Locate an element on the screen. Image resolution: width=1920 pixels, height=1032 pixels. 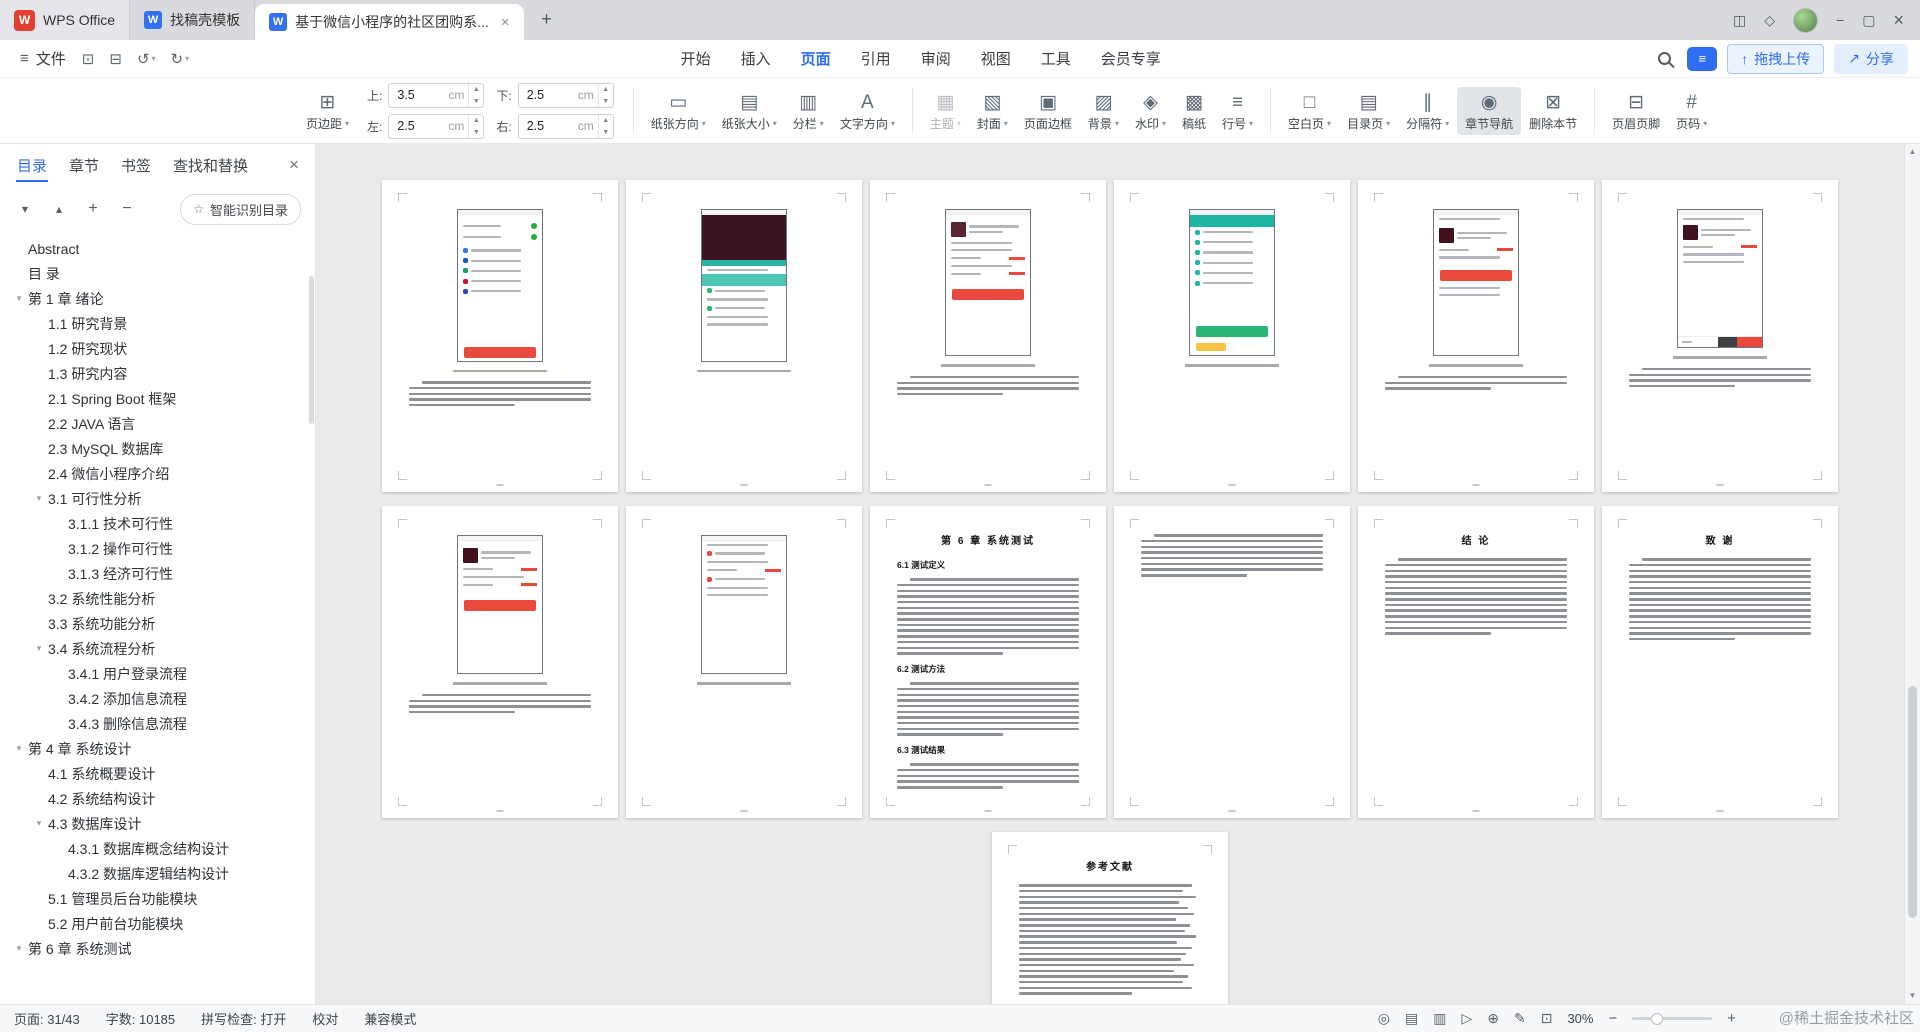
toc-item: 2.1 Spring Boot 框架 is located at coordinates (157, 398).